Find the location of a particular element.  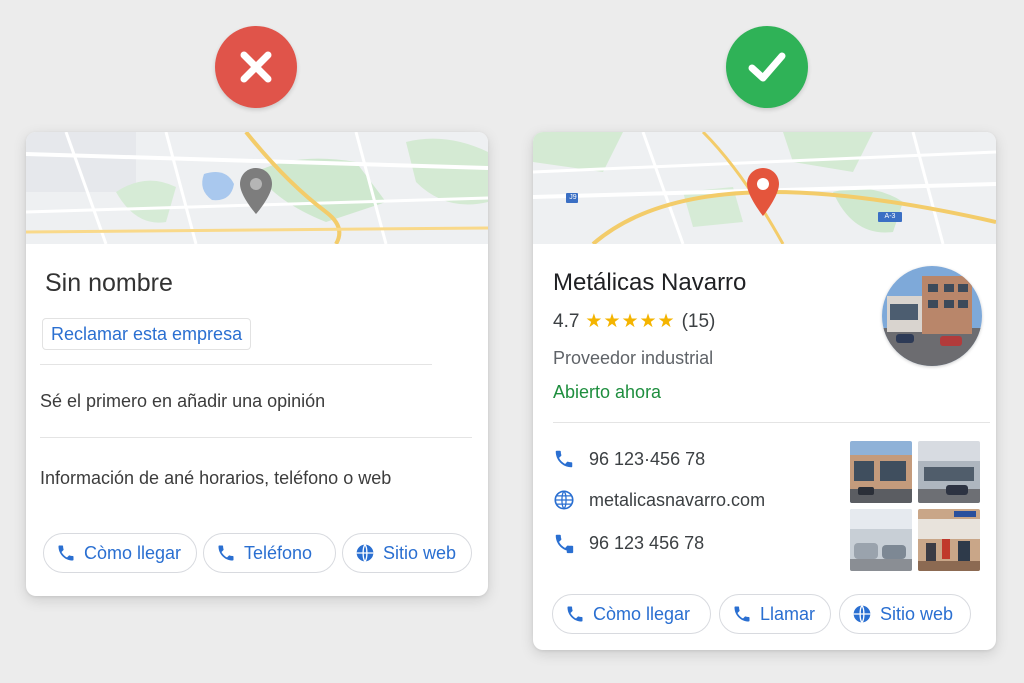

phone-label: Teléfono is located at coordinates (278, 552).